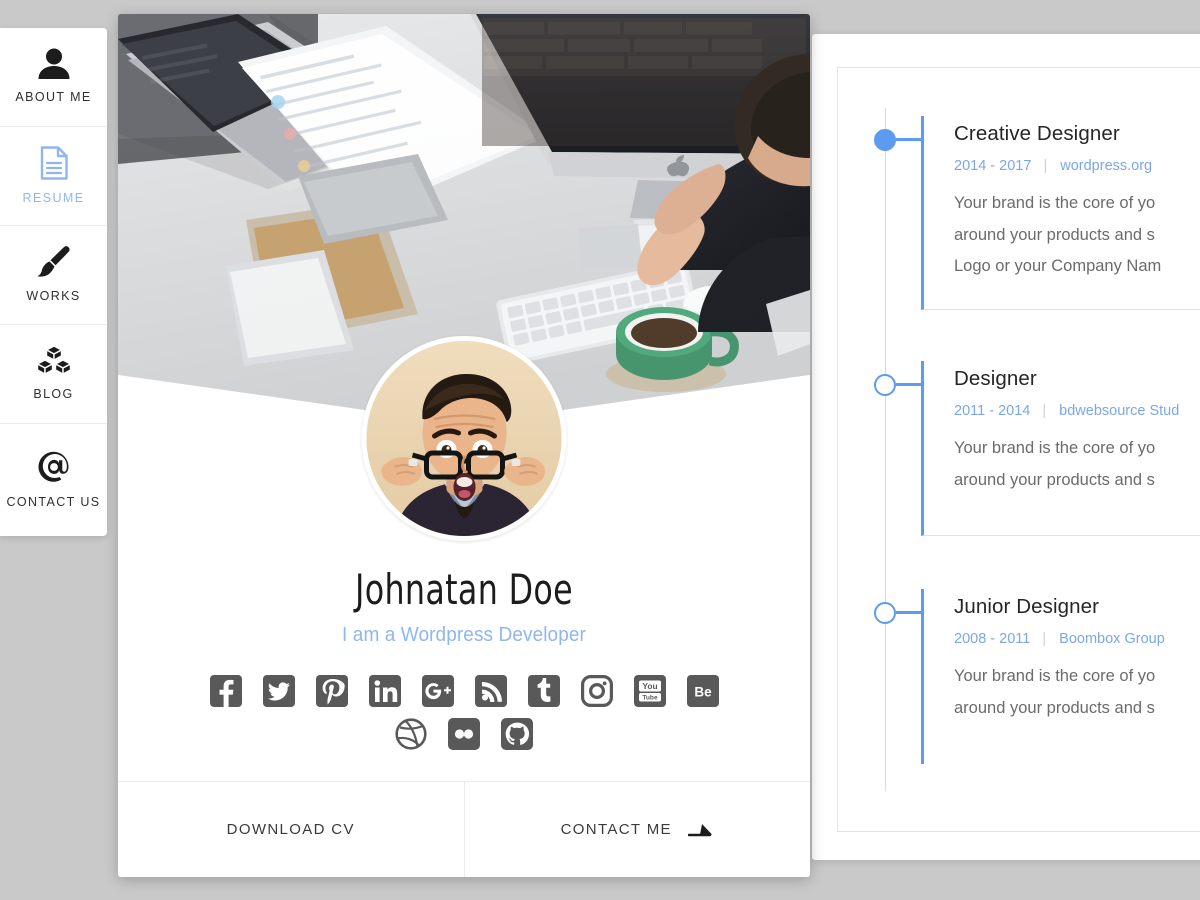 The width and height of the screenshot is (1200, 900). What do you see at coordinates (1106, 166) in the screenshot?
I see `timeline-organization: wordpress.org` at bounding box center [1106, 166].